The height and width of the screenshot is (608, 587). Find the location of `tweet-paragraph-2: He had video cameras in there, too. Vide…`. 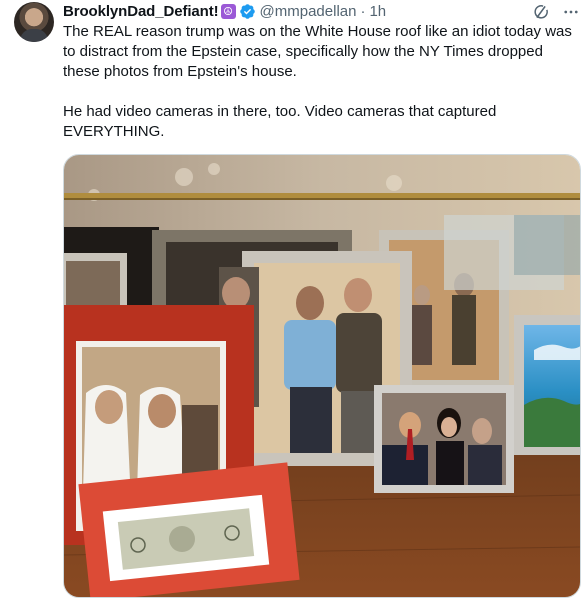

tweet-paragraph-2: He had video cameras in there, too. Vide… is located at coordinates (280, 121).